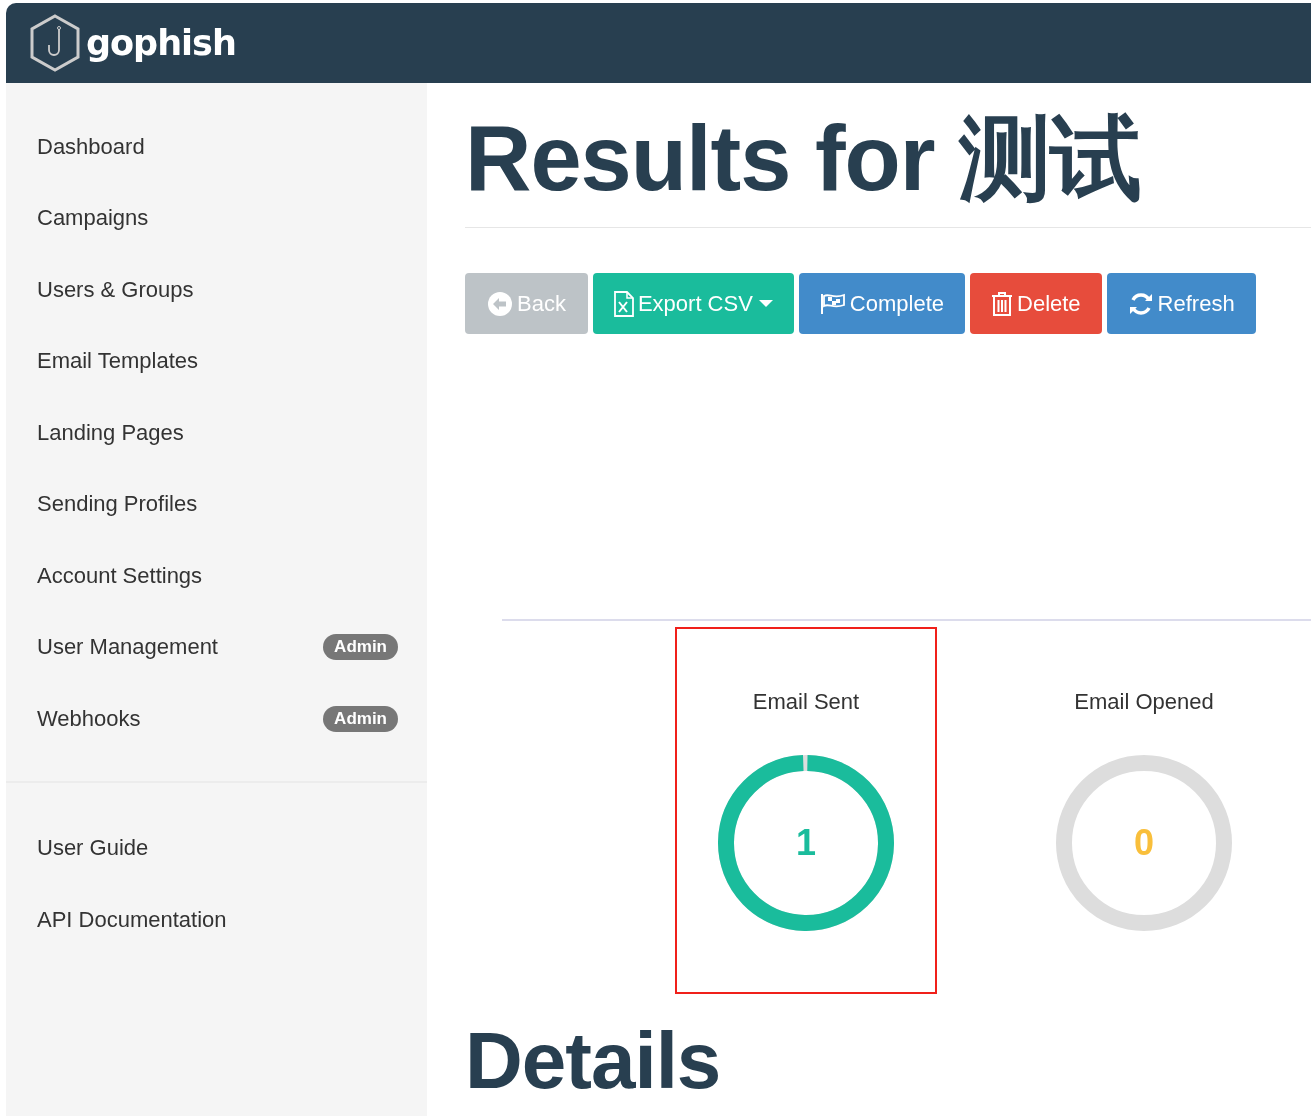  I want to click on refresh-icon, so click(1140, 303).